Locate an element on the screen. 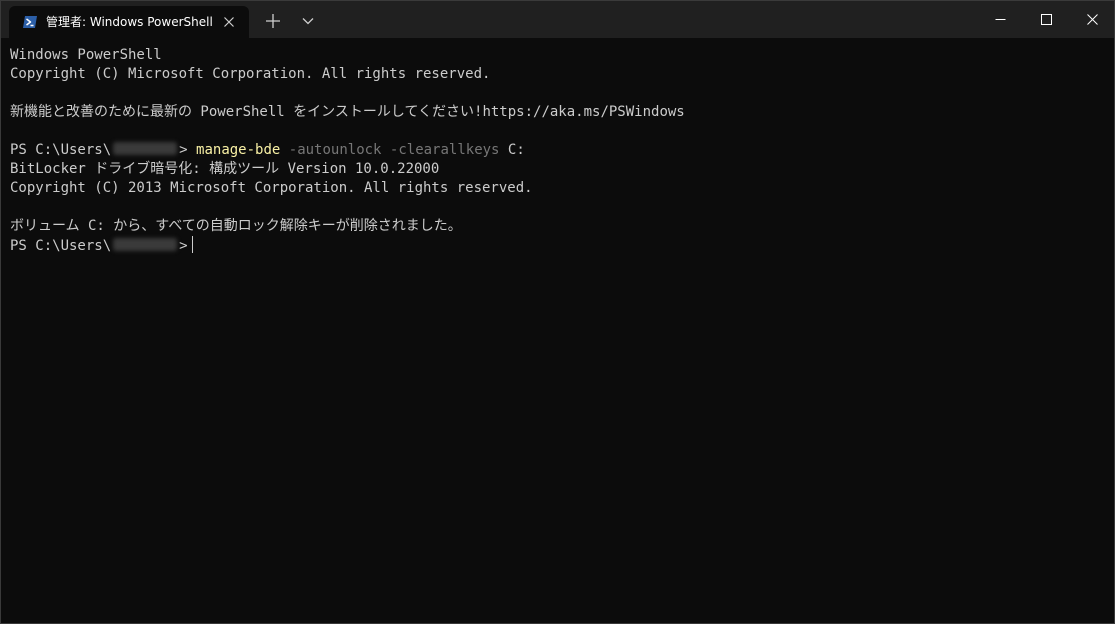 This screenshot has height=624, width=1115. title-bar: 管理者: Windows PowerShell is located at coordinates (557, 19).